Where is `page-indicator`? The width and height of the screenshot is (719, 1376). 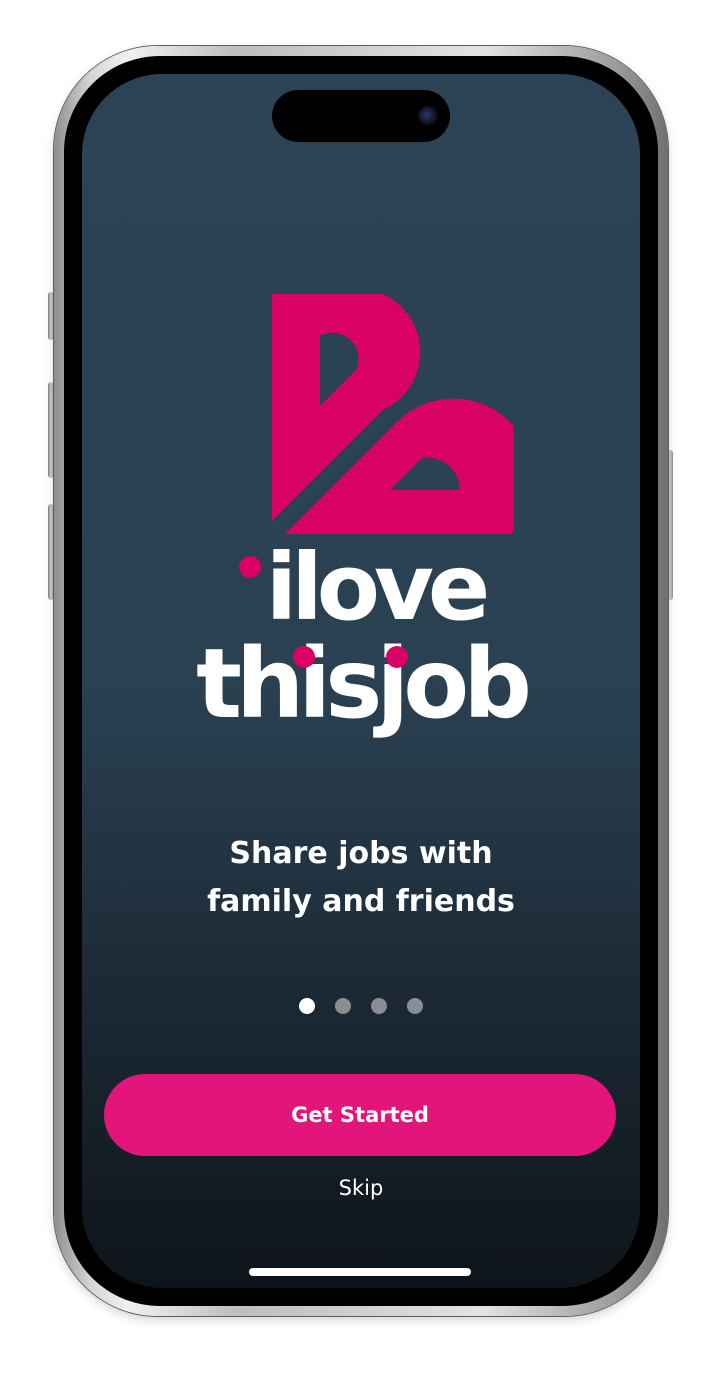 page-indicator is located at coordinates (361, 1006).